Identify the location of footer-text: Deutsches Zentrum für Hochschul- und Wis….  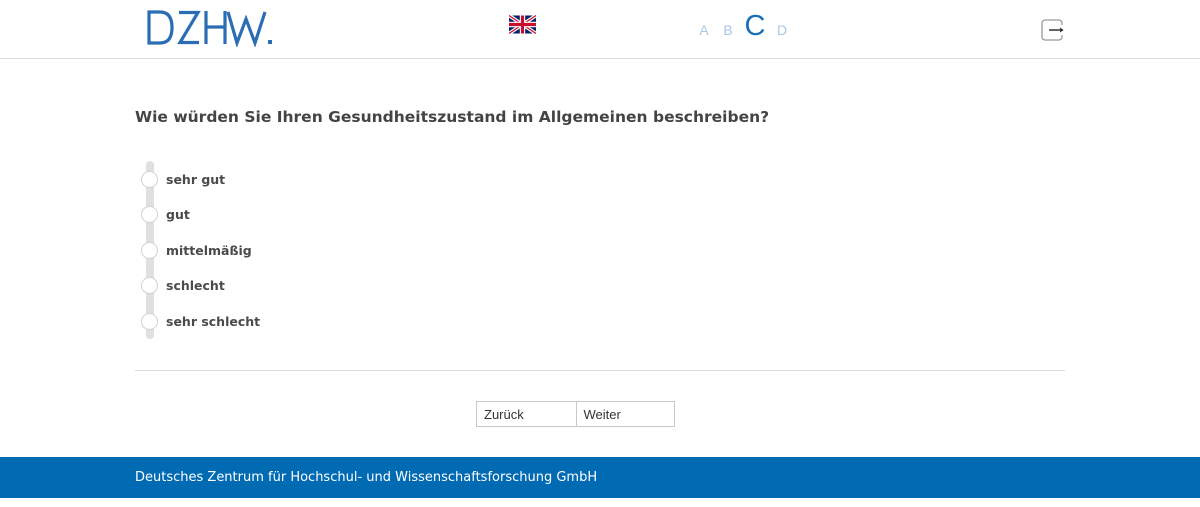
(366, 477).